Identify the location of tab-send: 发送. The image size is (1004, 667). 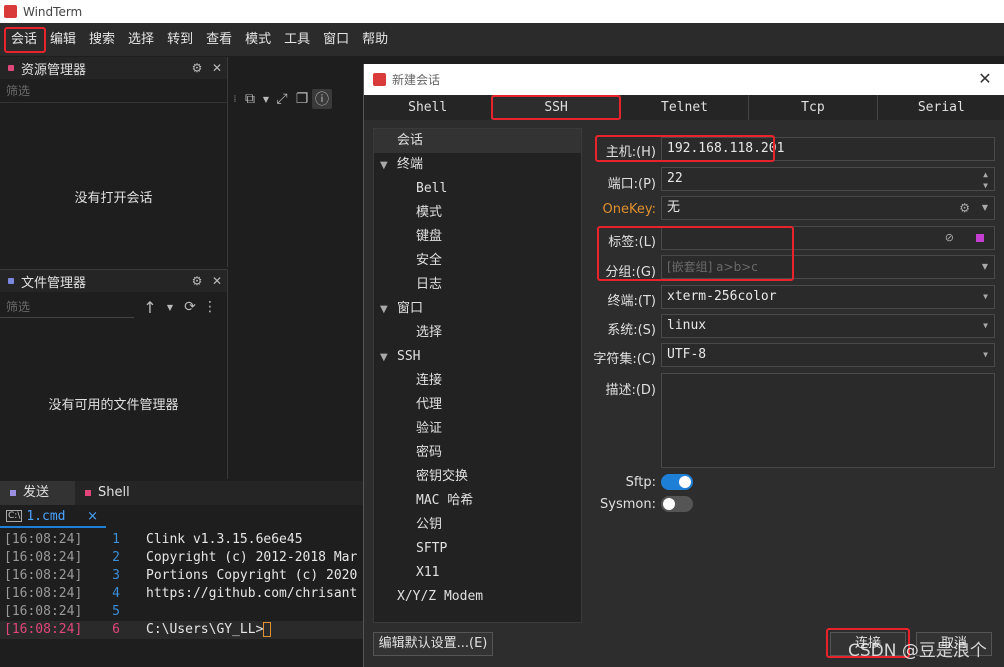
(37, 493).